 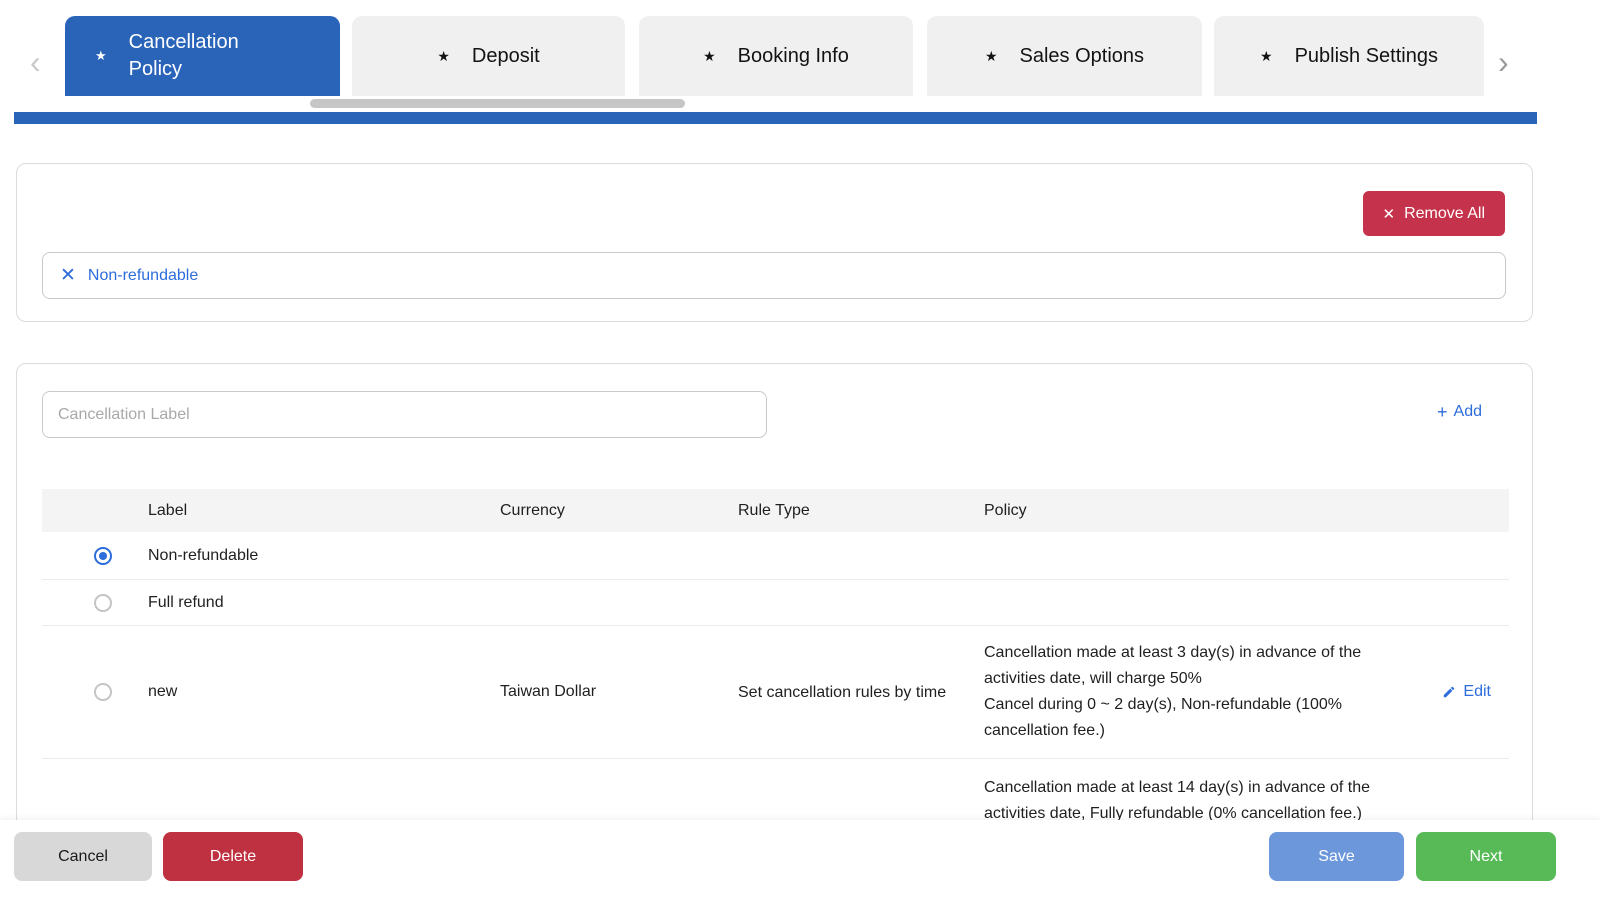 I want to click on row-currency: Taiwan Dollar, so click(x=548, y=691).